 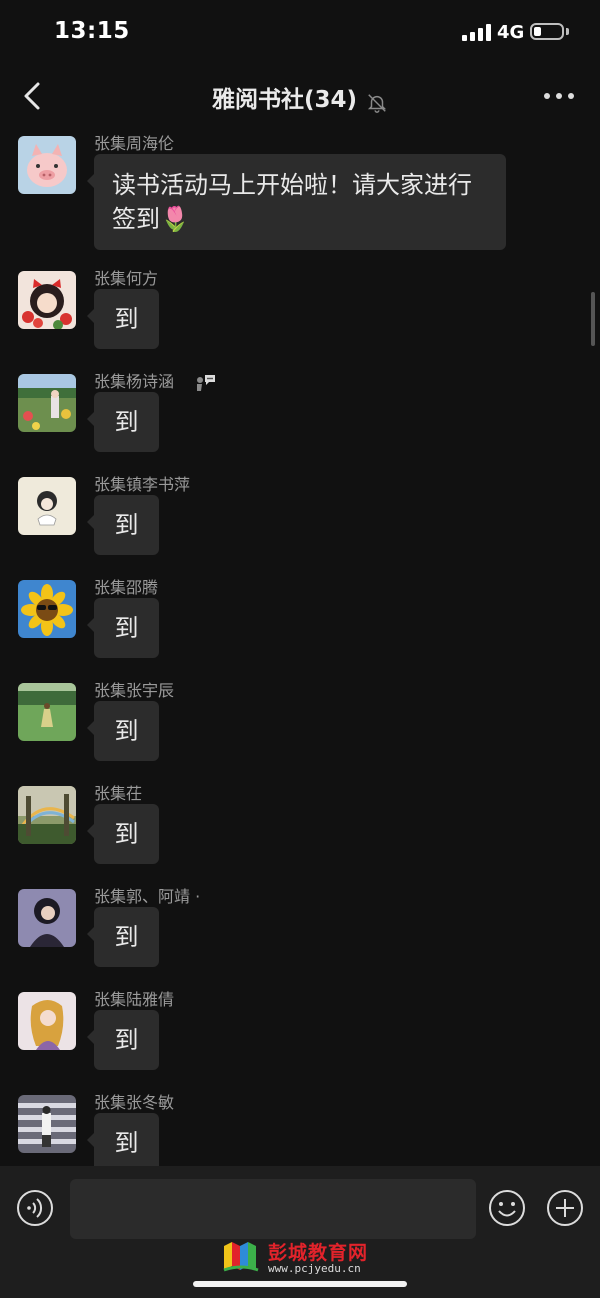 I want to click on watermark-logo, so click(x=241, y=1257).